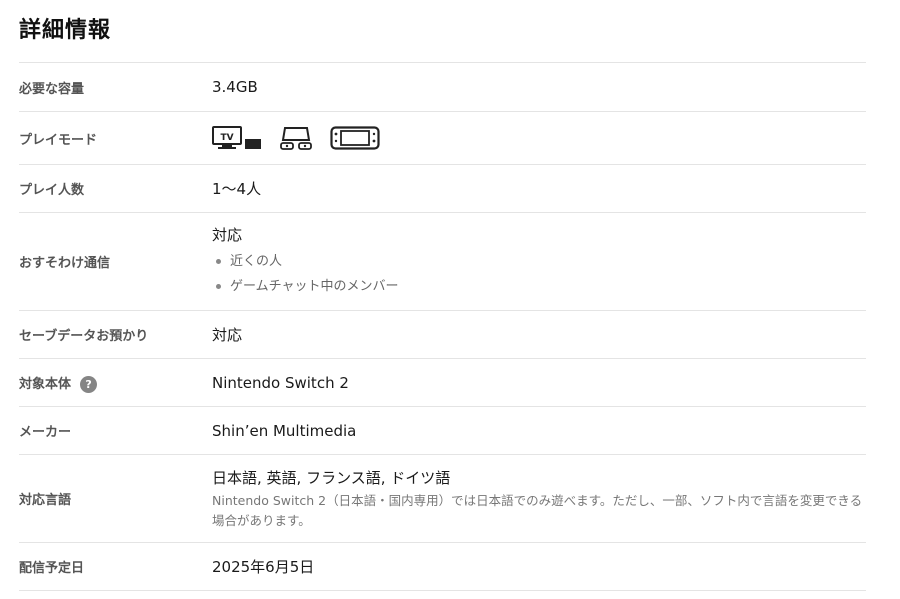  I want to click on capacity-value: 3.4GB, so click(235, 87).